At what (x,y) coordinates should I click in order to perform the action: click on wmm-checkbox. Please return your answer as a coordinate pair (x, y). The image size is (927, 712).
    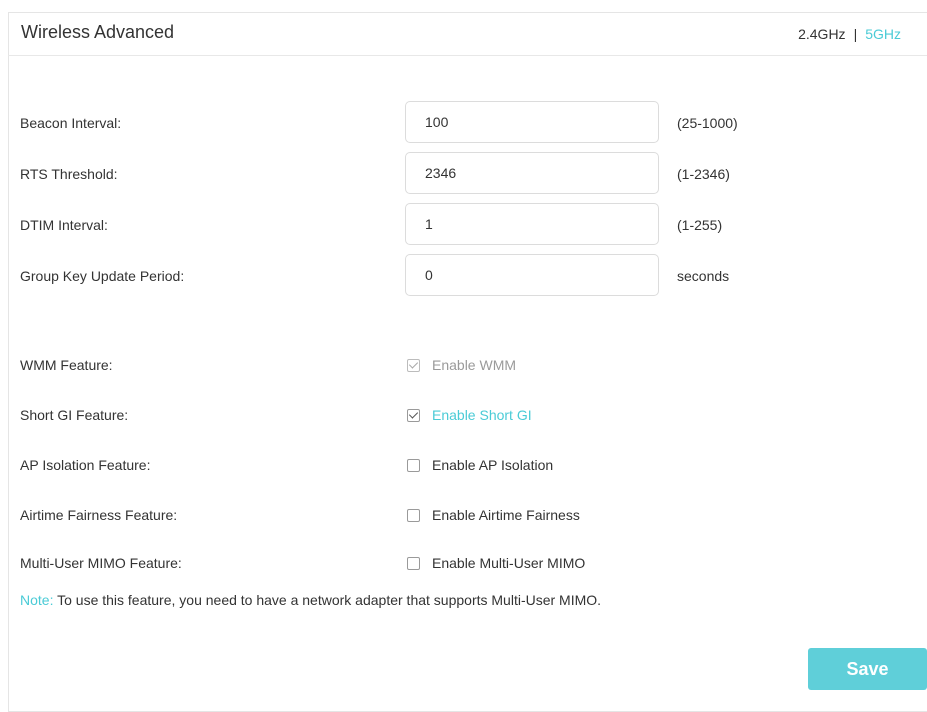
    Looking at the image, I should click on (413, 365).